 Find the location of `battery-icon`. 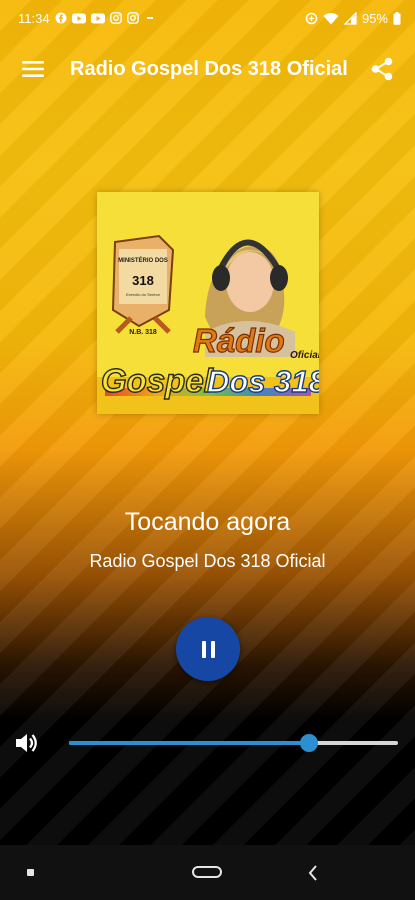

battery-icon is located at coordinates (397, 18).